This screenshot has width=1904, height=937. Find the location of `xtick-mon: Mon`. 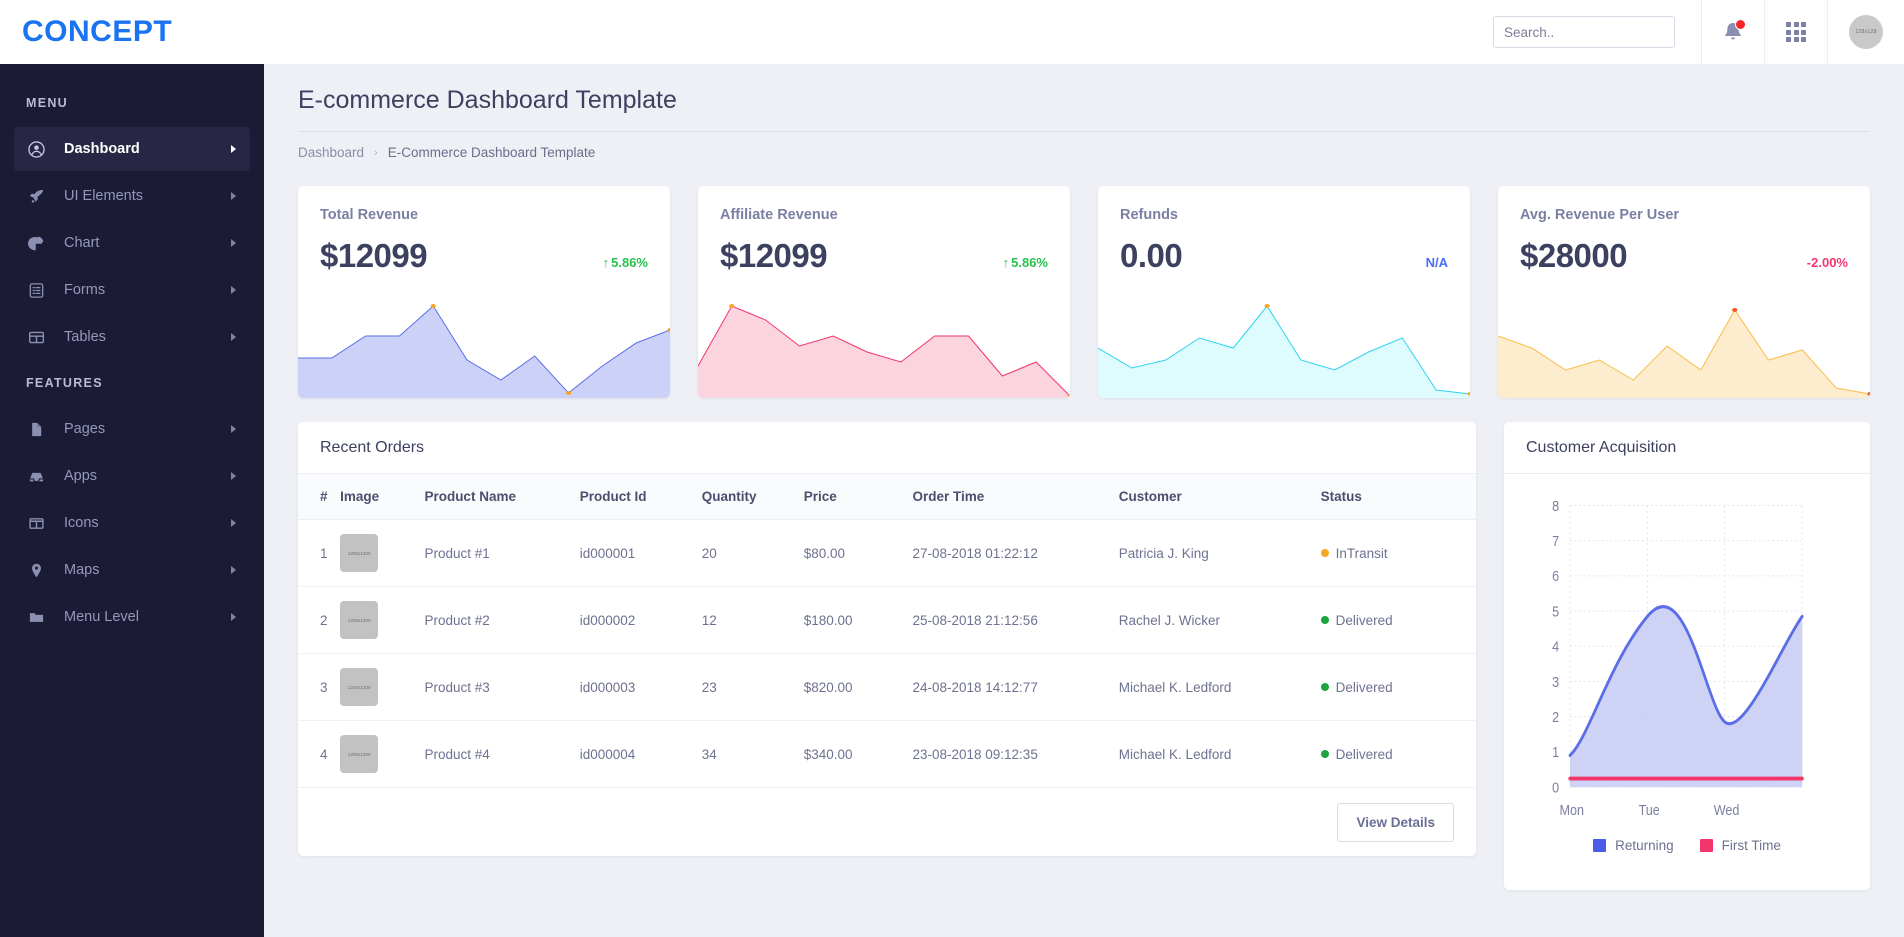

xtick-mon: Mon is located at coordinates (1572, 809).